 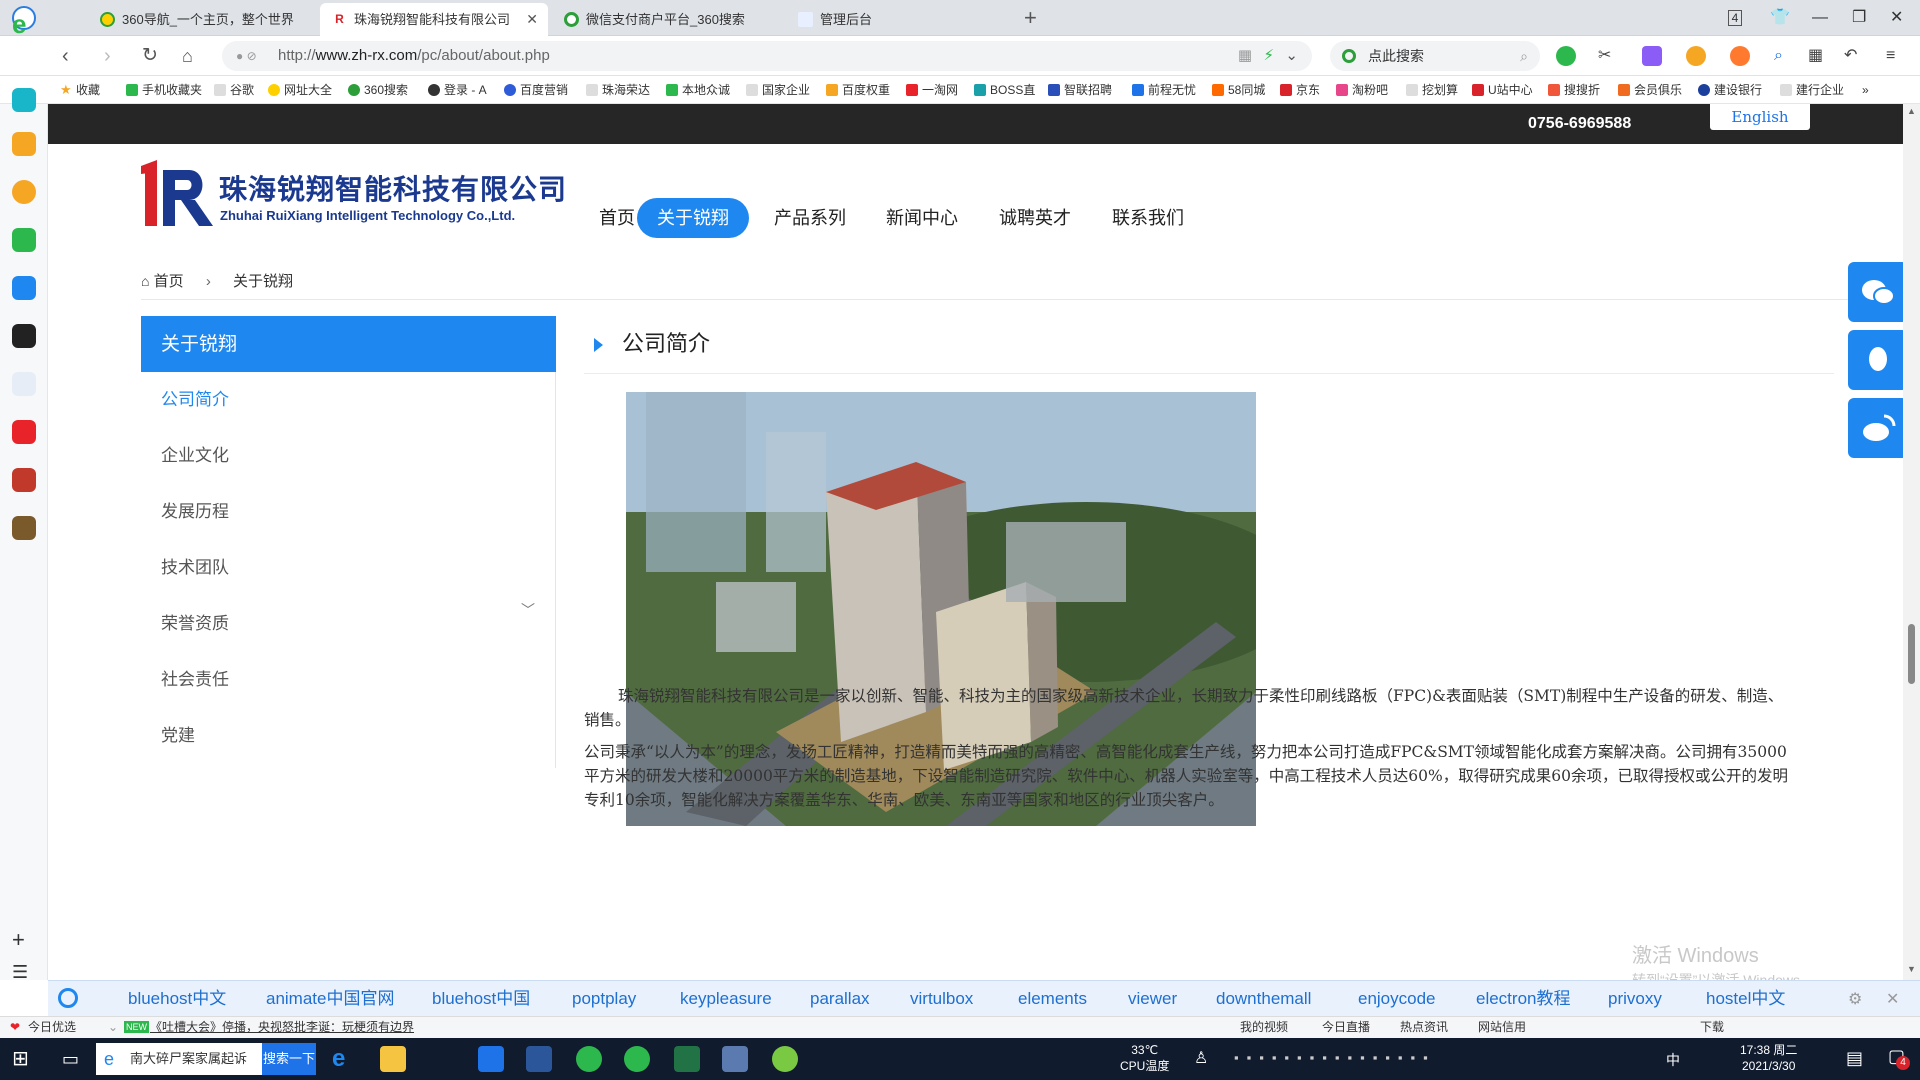 I want to click on bookmark-item: 建行企业, so click(x=1812, y=90).